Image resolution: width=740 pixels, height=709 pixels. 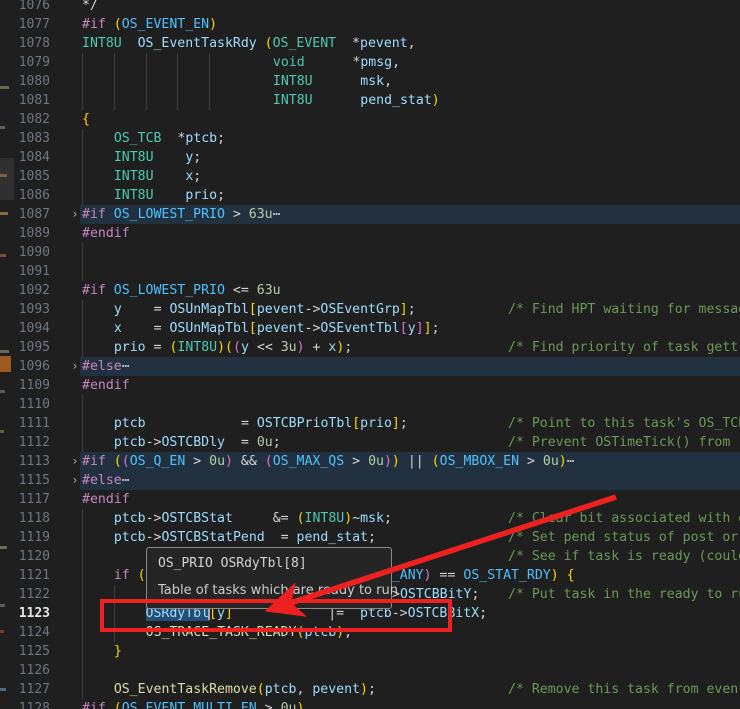 I want to click on line-number: 1118, so click(x=25, y=518).